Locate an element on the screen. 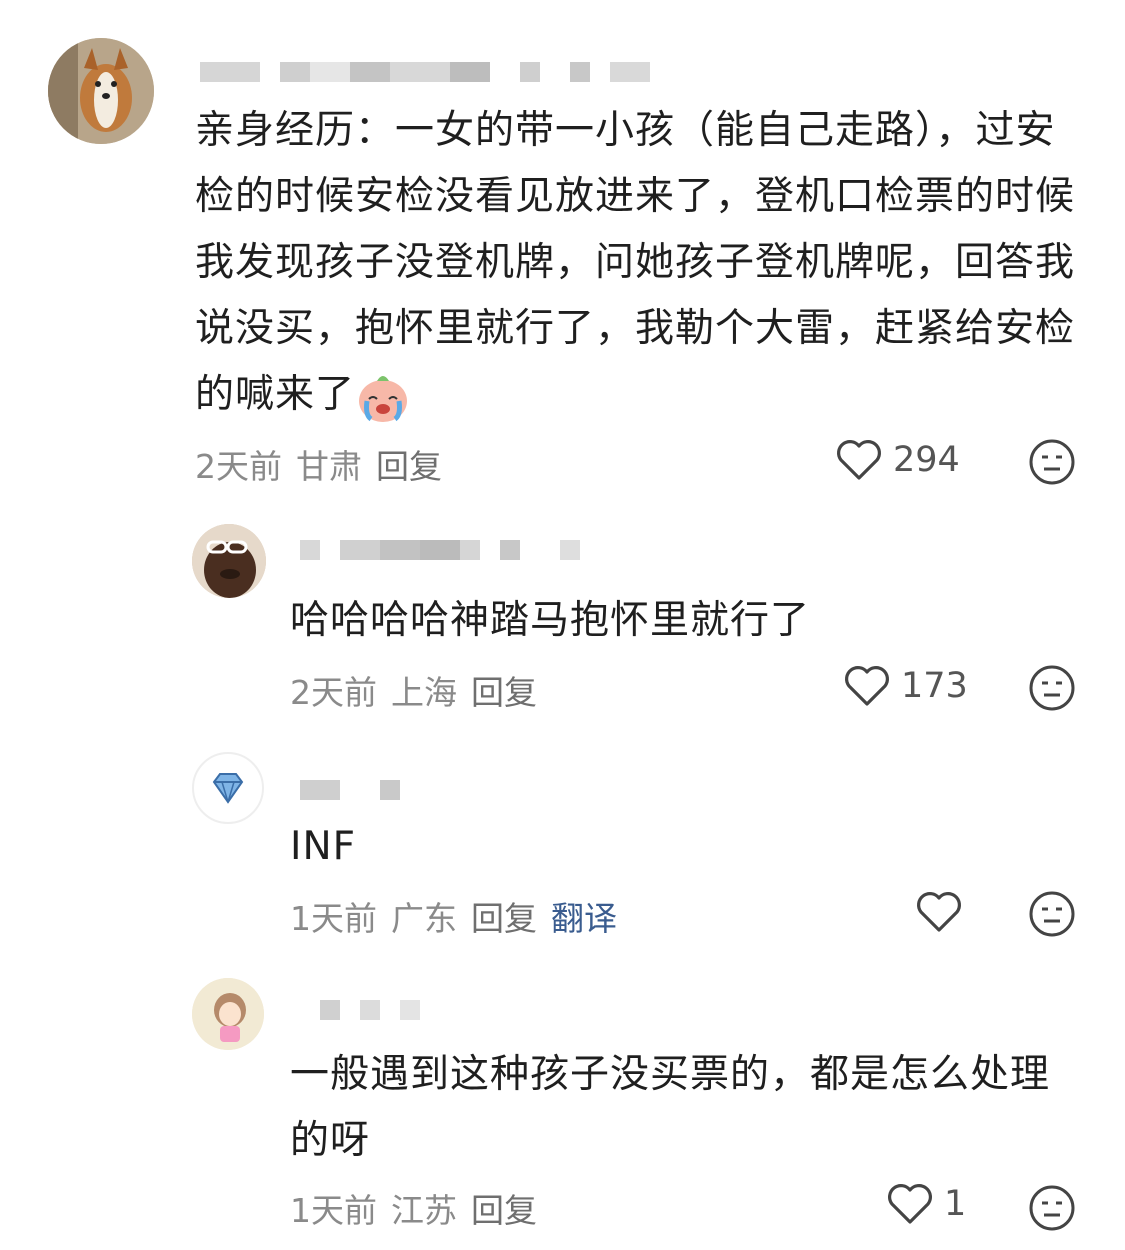  comment-text: INF is located at coordinates (323, 846).